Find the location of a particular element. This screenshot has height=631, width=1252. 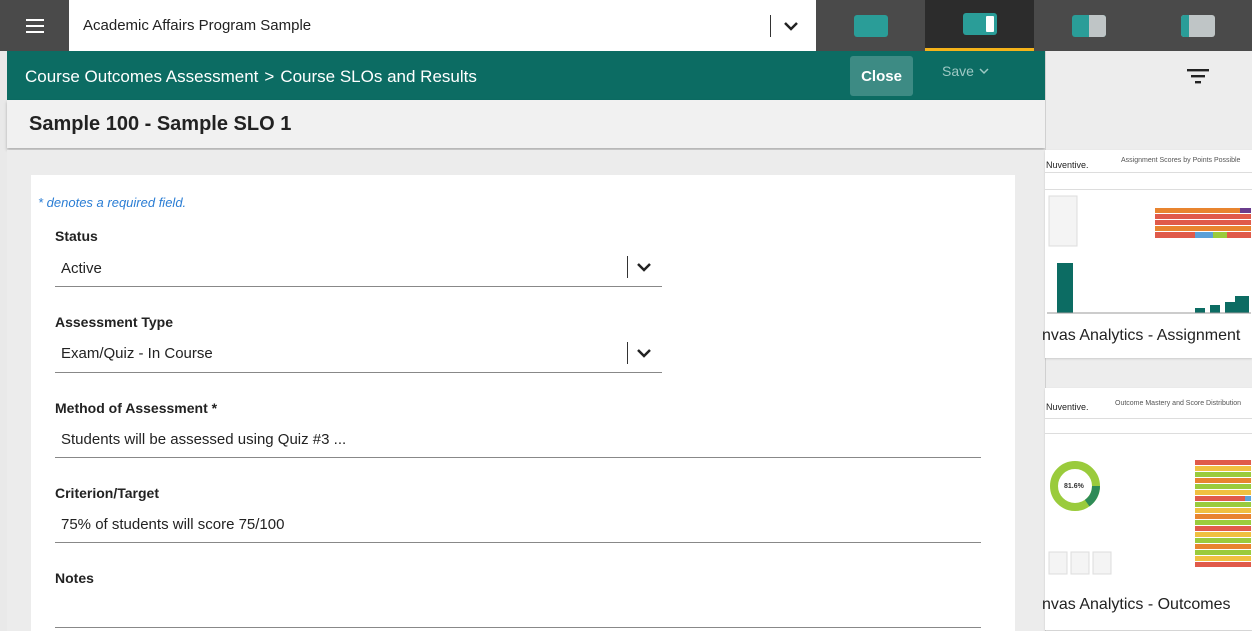

assessment-type-underline is located at coordinates (358, 372).